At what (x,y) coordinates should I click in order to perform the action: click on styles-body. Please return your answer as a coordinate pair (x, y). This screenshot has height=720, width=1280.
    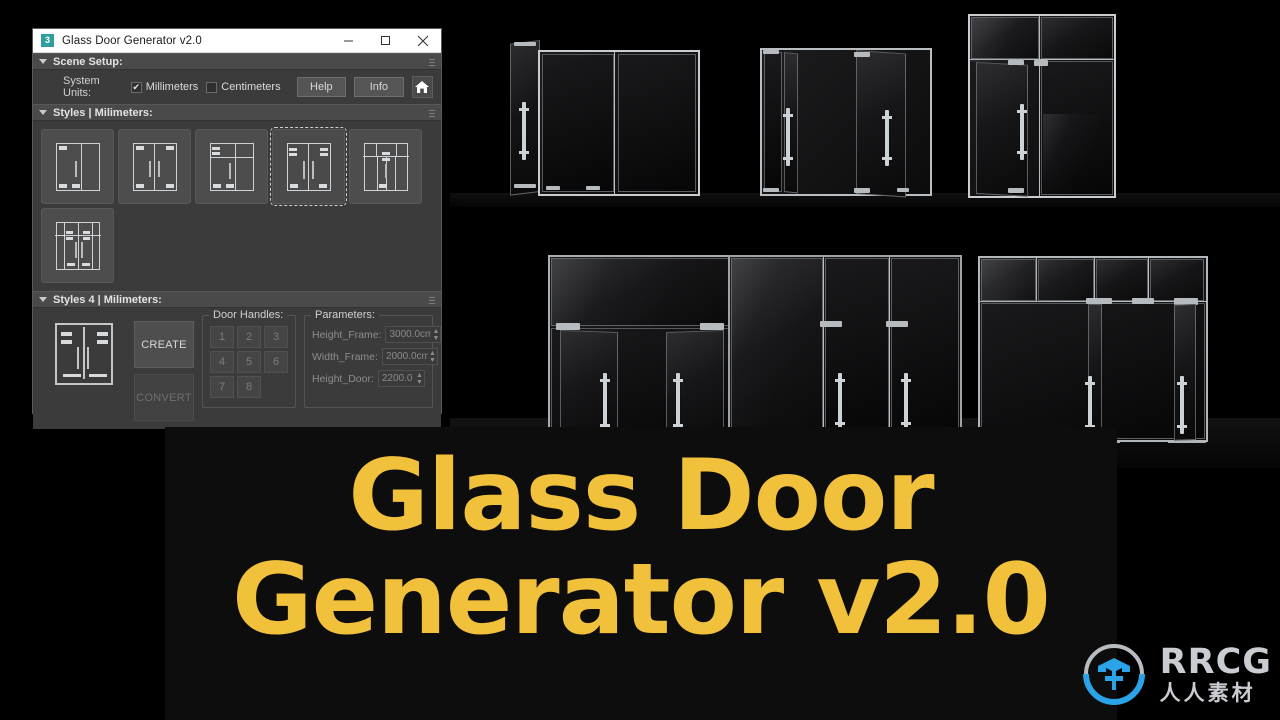
    Looking at the image, I should click on (237, 206).